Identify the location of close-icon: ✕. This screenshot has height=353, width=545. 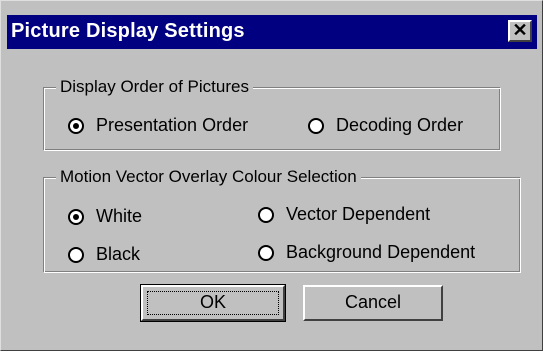
(520, 30).